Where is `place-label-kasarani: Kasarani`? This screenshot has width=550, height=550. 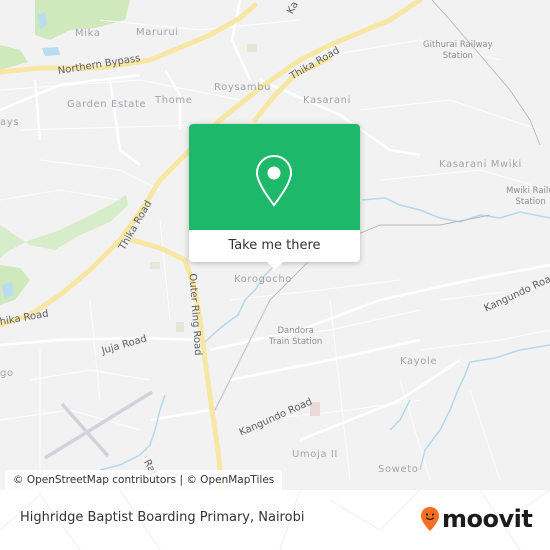
place-label-kasarani: Kasarani is located at coordinates (327, 100).